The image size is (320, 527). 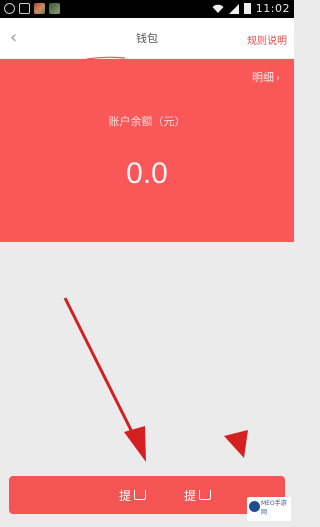 What do you see at coordinates (32, 8) in the screenshot?
I see `status-left-icons` at bounding box center [32, 8].